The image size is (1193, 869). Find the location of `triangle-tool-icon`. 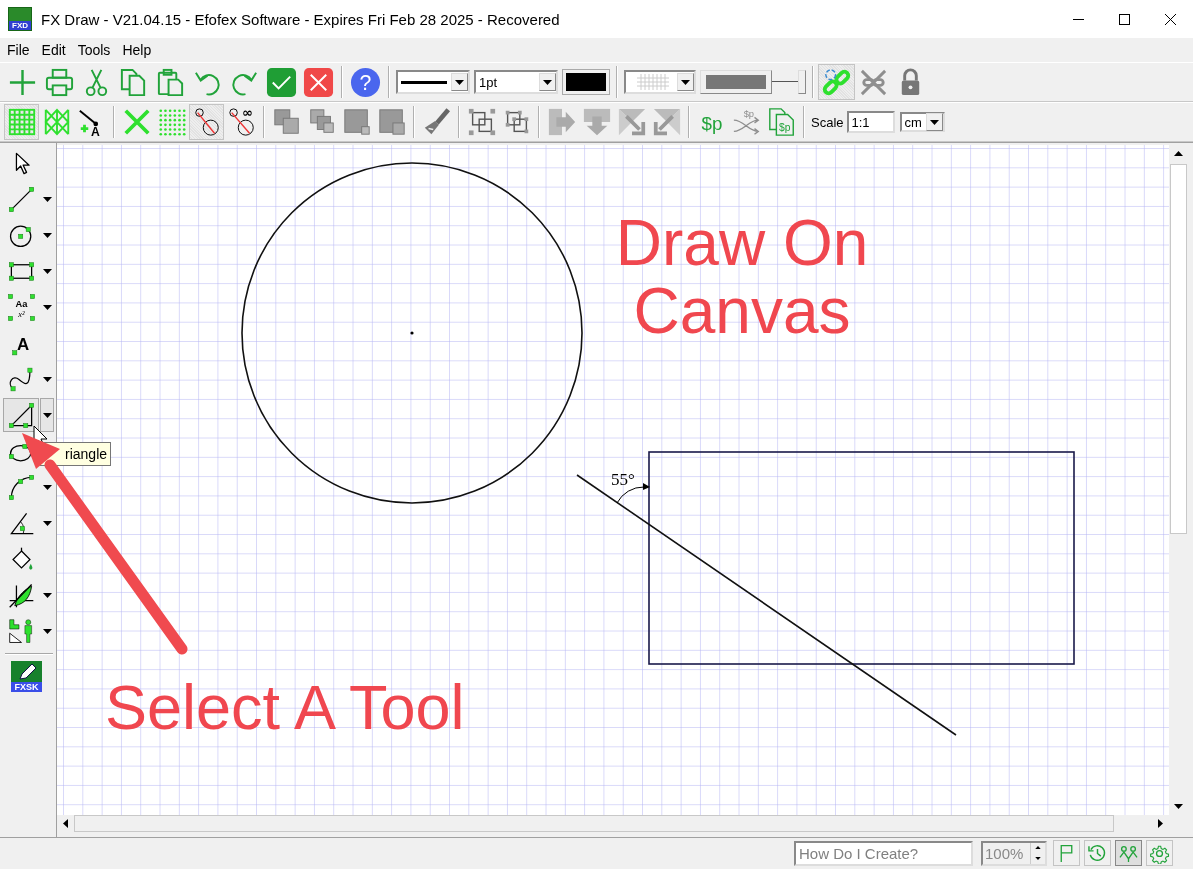

triangle-tool-icon is located at coordinates (21, 415).